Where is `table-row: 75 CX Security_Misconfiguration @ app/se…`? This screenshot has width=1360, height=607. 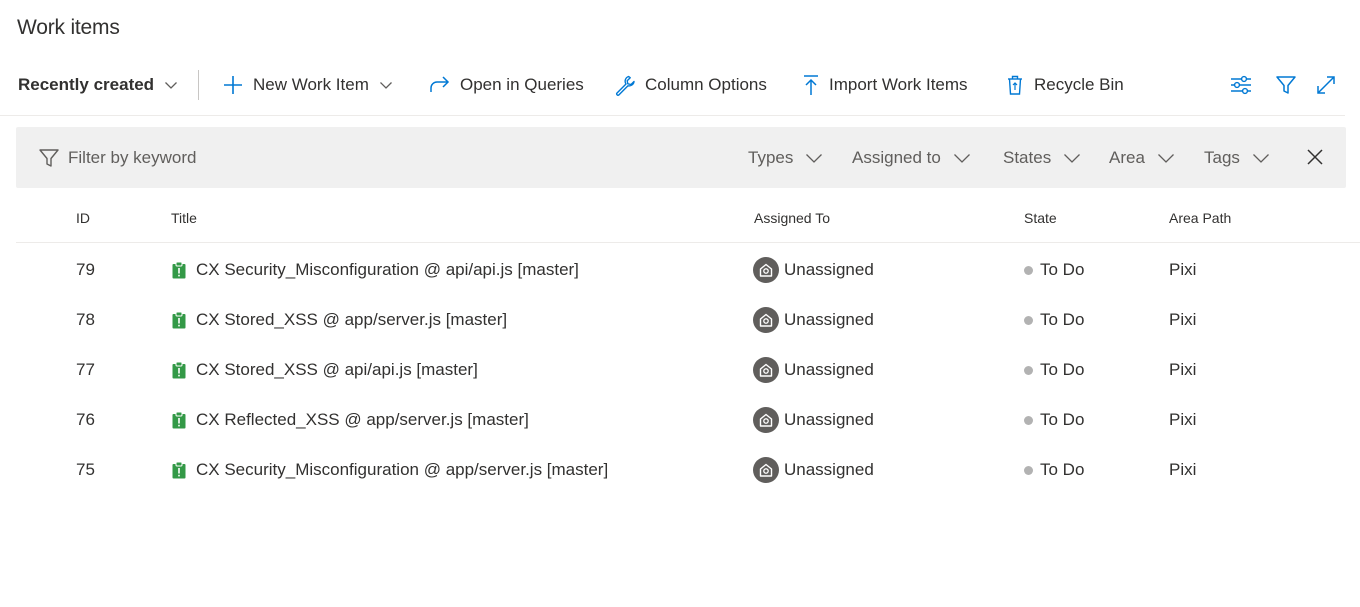
table-row: 75 CX Security_Misconfiguration @ app/se… is located at coordinates (688, 470).